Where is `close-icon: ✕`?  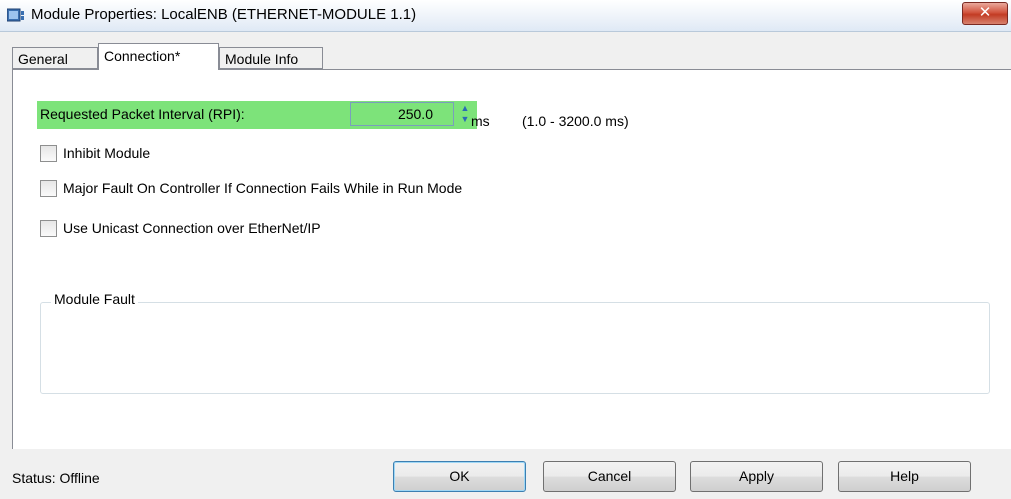
close-icon: ✕ is located at coordinates (985, 12).